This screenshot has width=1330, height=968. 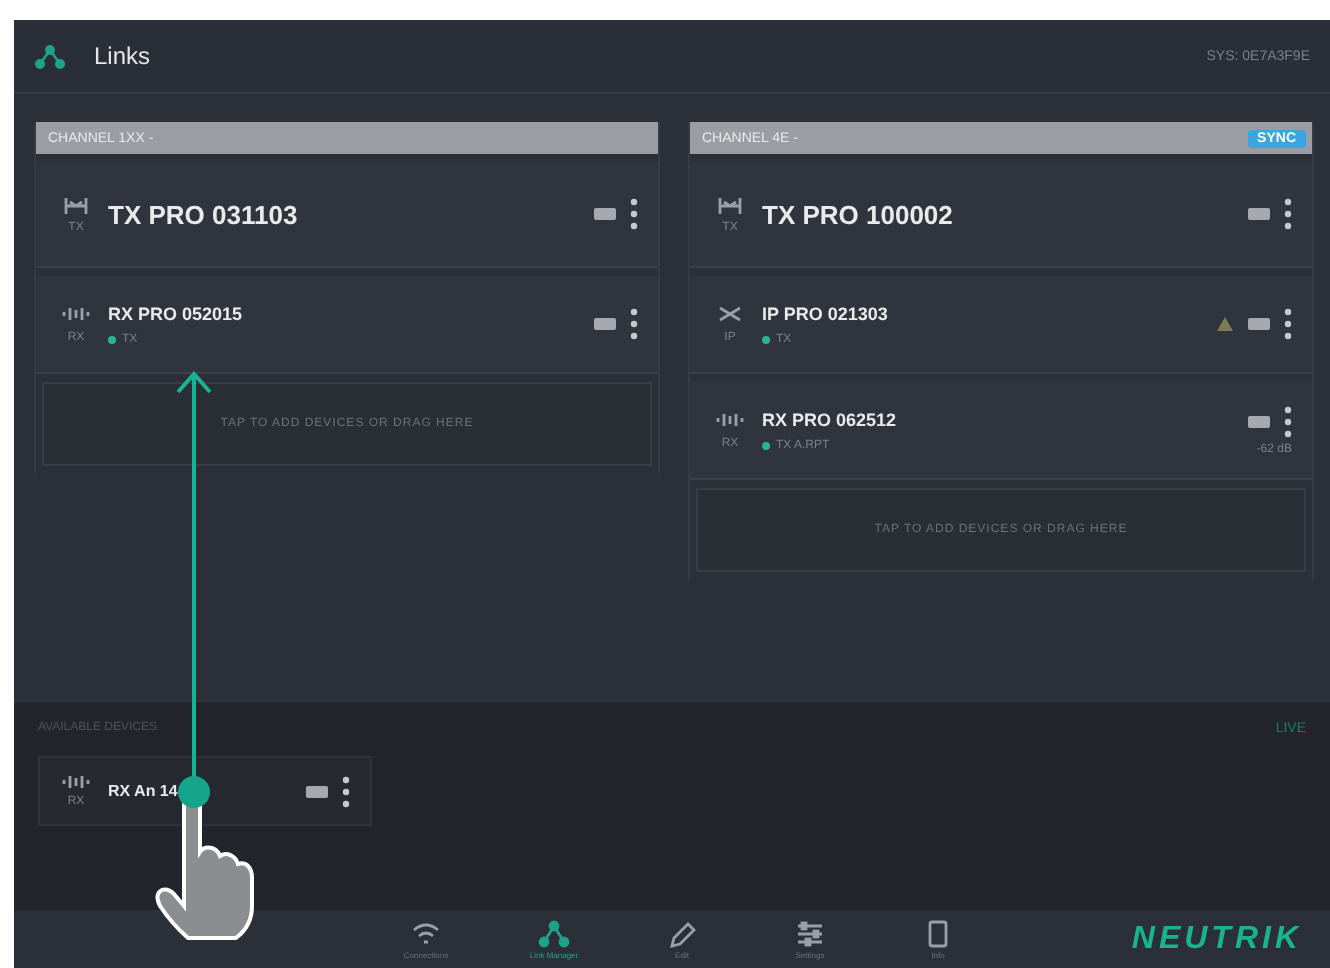 What do you see at coordinates (144, 791) in the screenshot?
I see `device-name: RX An 14` at bounding box center [144, 791].